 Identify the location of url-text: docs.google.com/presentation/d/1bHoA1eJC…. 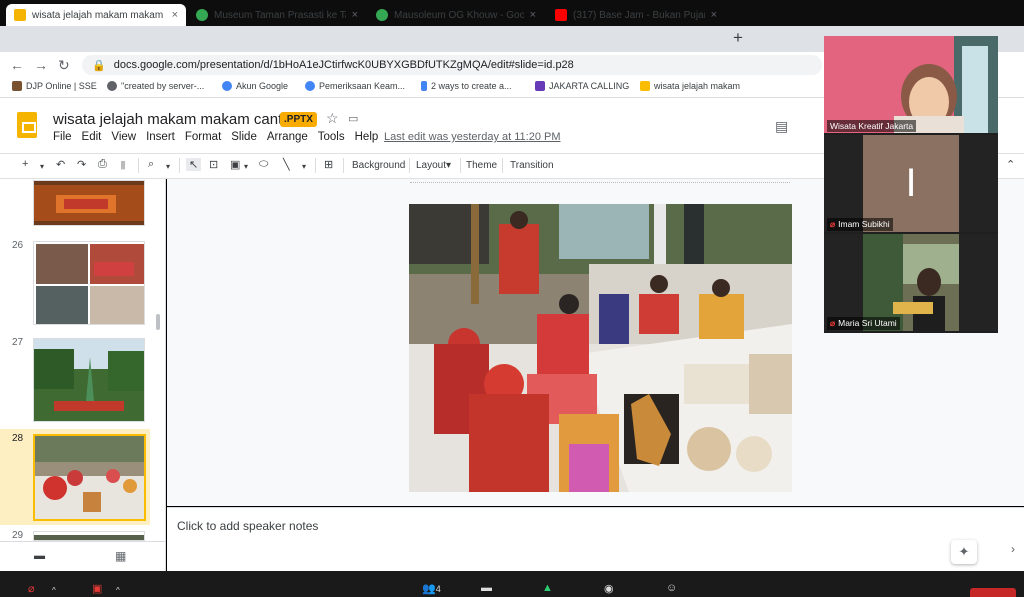
(343, 65).